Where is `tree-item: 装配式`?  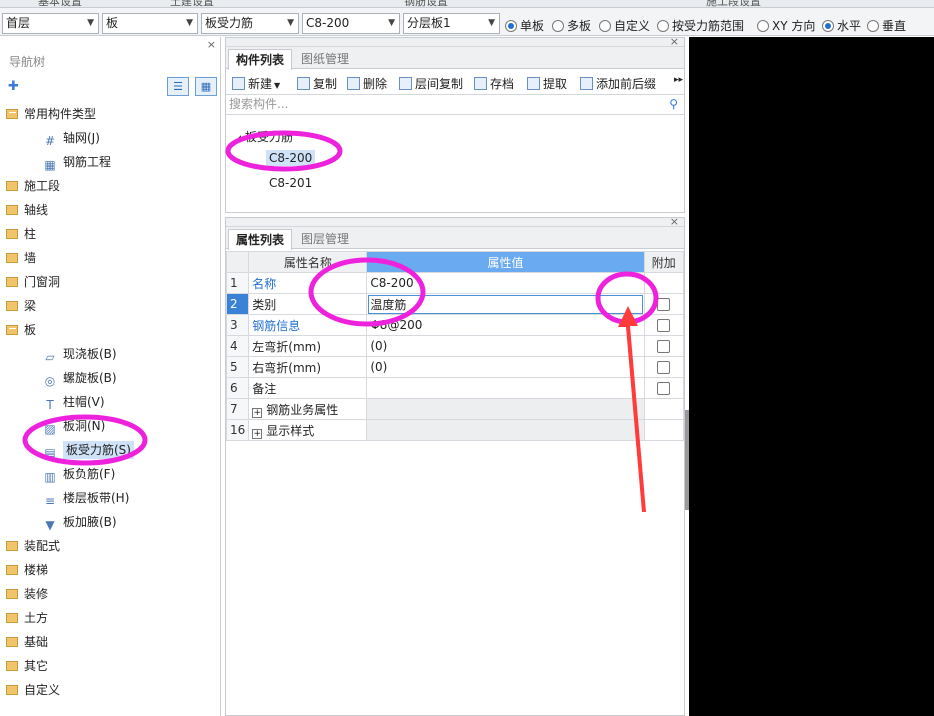
tree-item: 装配式 is located at coordinates (33, 546).